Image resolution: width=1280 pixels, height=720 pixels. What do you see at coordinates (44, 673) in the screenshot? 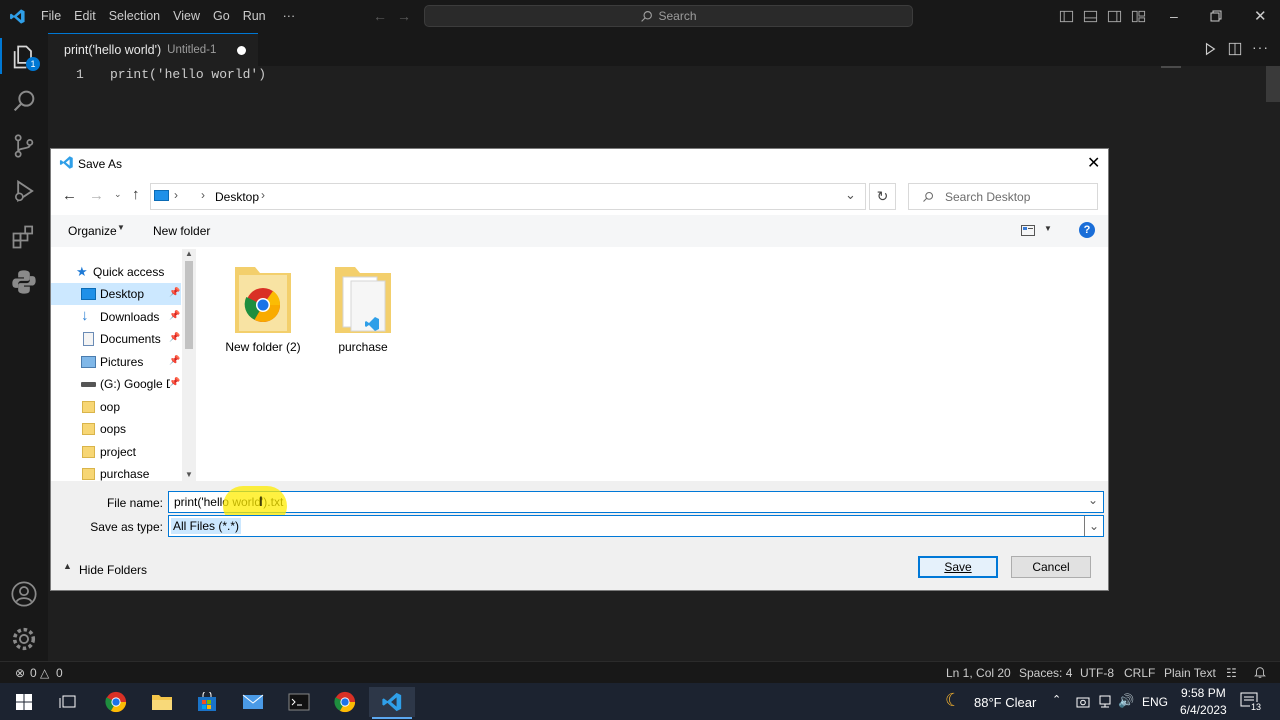
I see `warnings-icon: △` at bounding box center [44, 673].